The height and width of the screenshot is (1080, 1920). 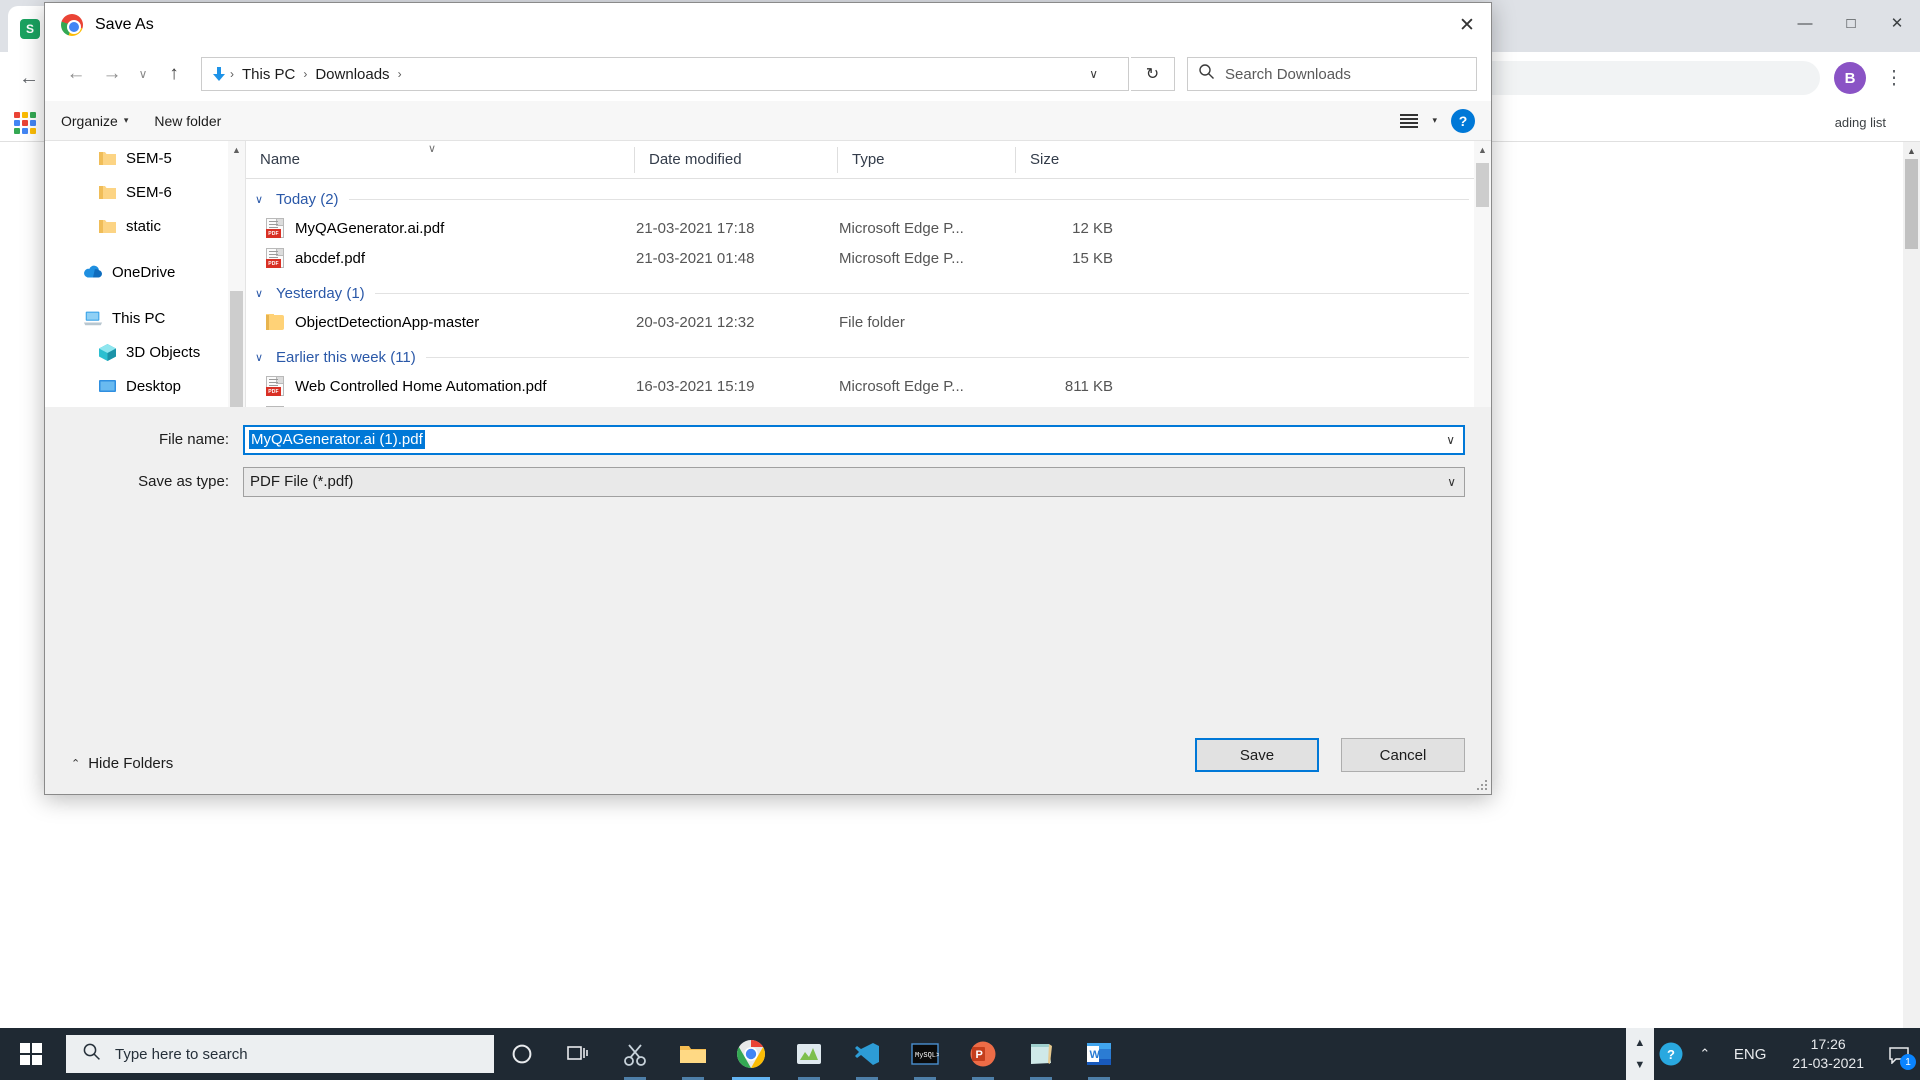 I want to click on powerpoint-icon: P, so click(x=983, y=1054).